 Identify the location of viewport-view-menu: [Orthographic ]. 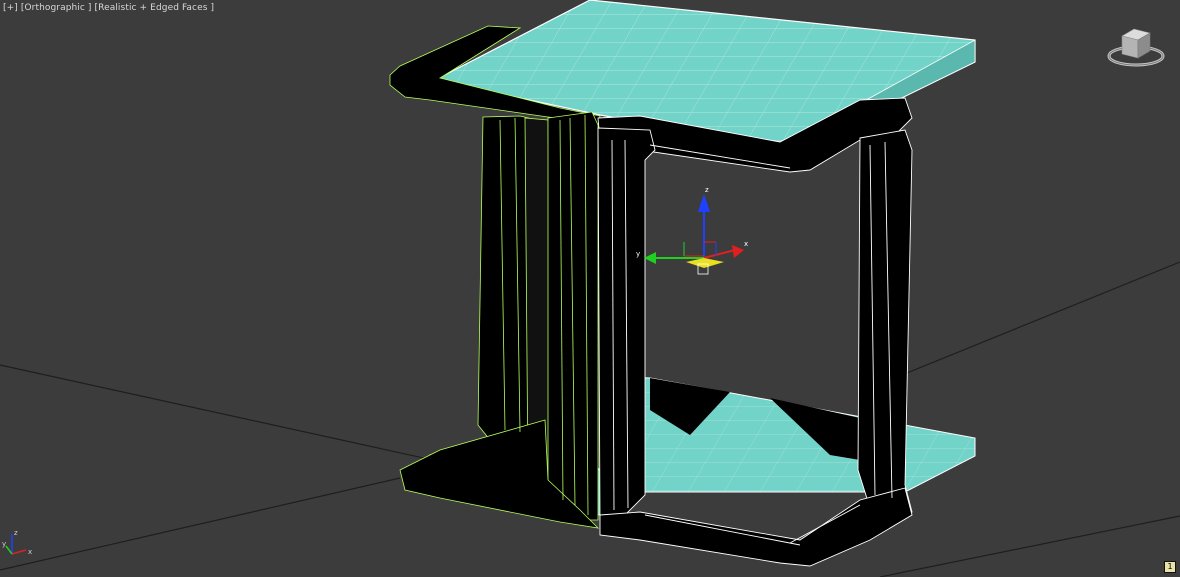
(56, 8).